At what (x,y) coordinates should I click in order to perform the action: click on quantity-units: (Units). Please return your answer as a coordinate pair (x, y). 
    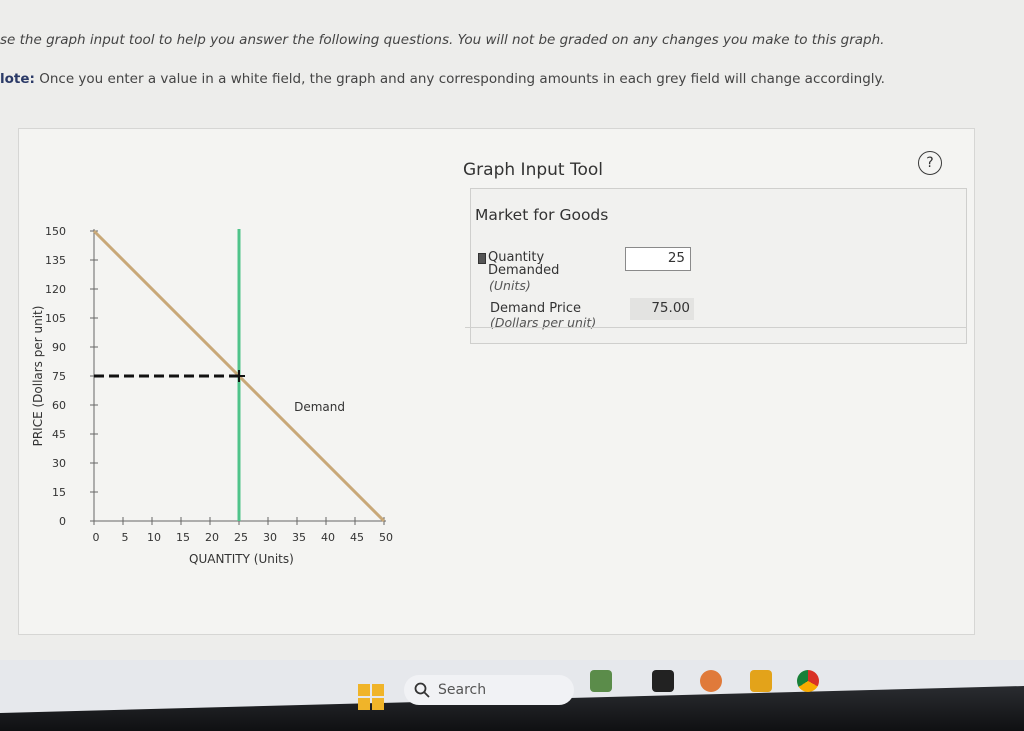
    Looking at the image, I should click on (510, 285).